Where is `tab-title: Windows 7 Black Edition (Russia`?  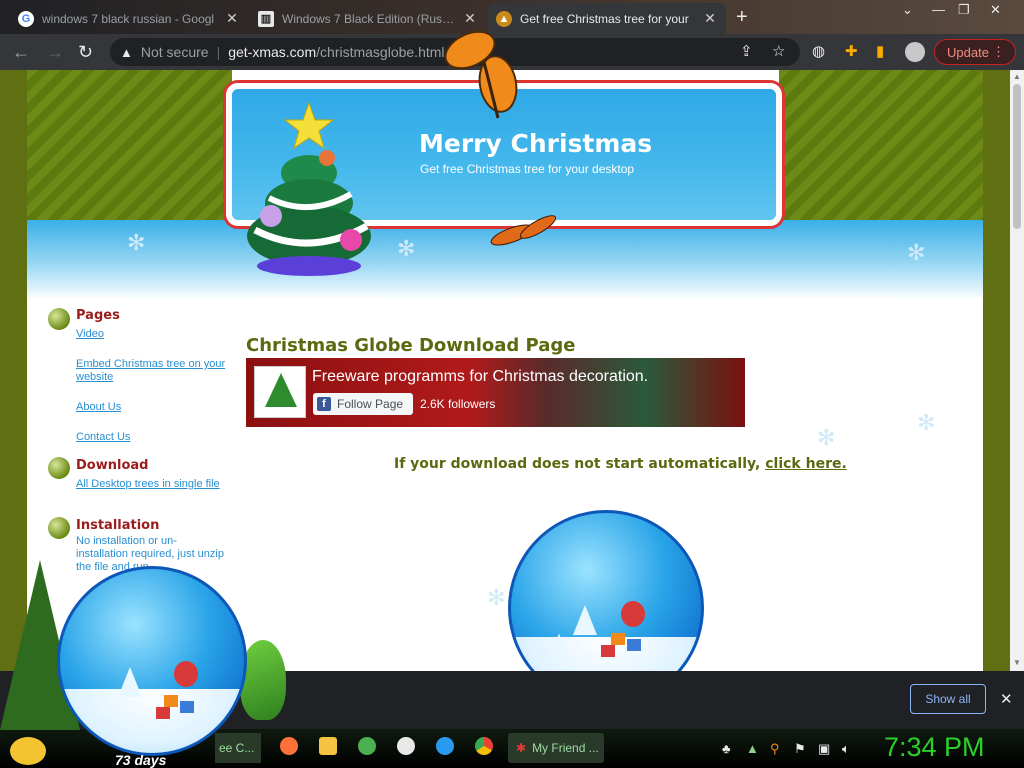 tab-title: Windows 7 Black Edition (Russia is located at coordinates (369, 18).